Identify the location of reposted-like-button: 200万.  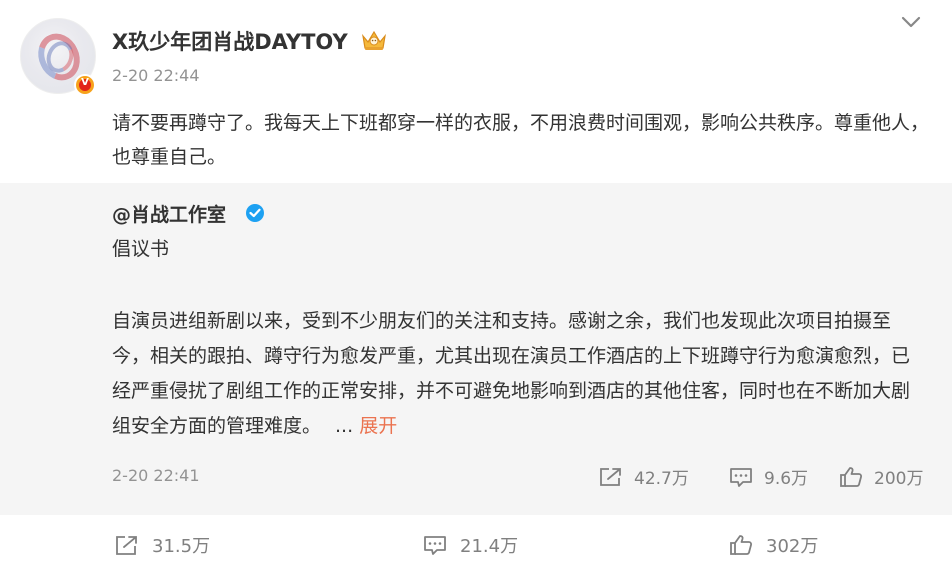
(880, 476).